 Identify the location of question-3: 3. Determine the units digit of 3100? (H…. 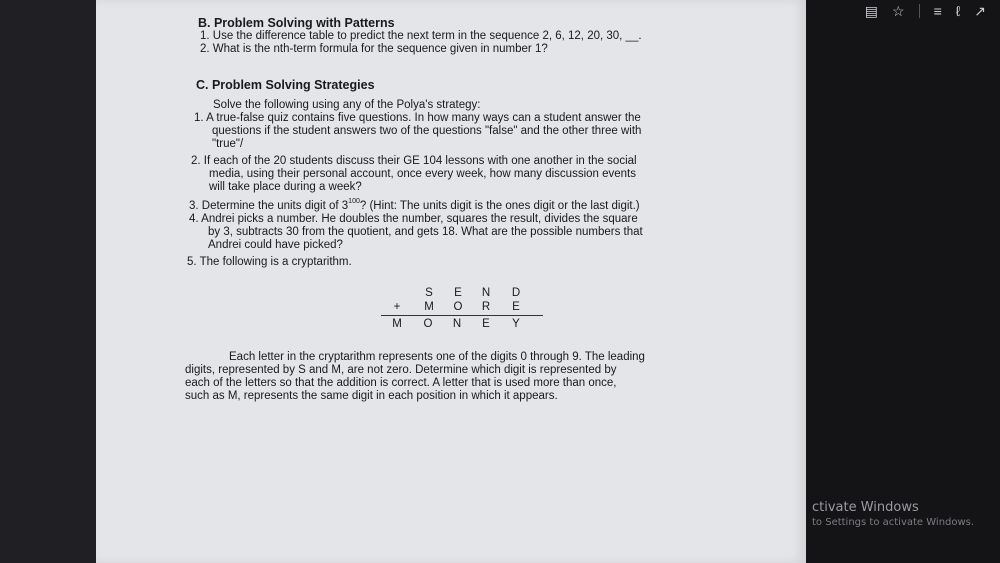
(414, 205).